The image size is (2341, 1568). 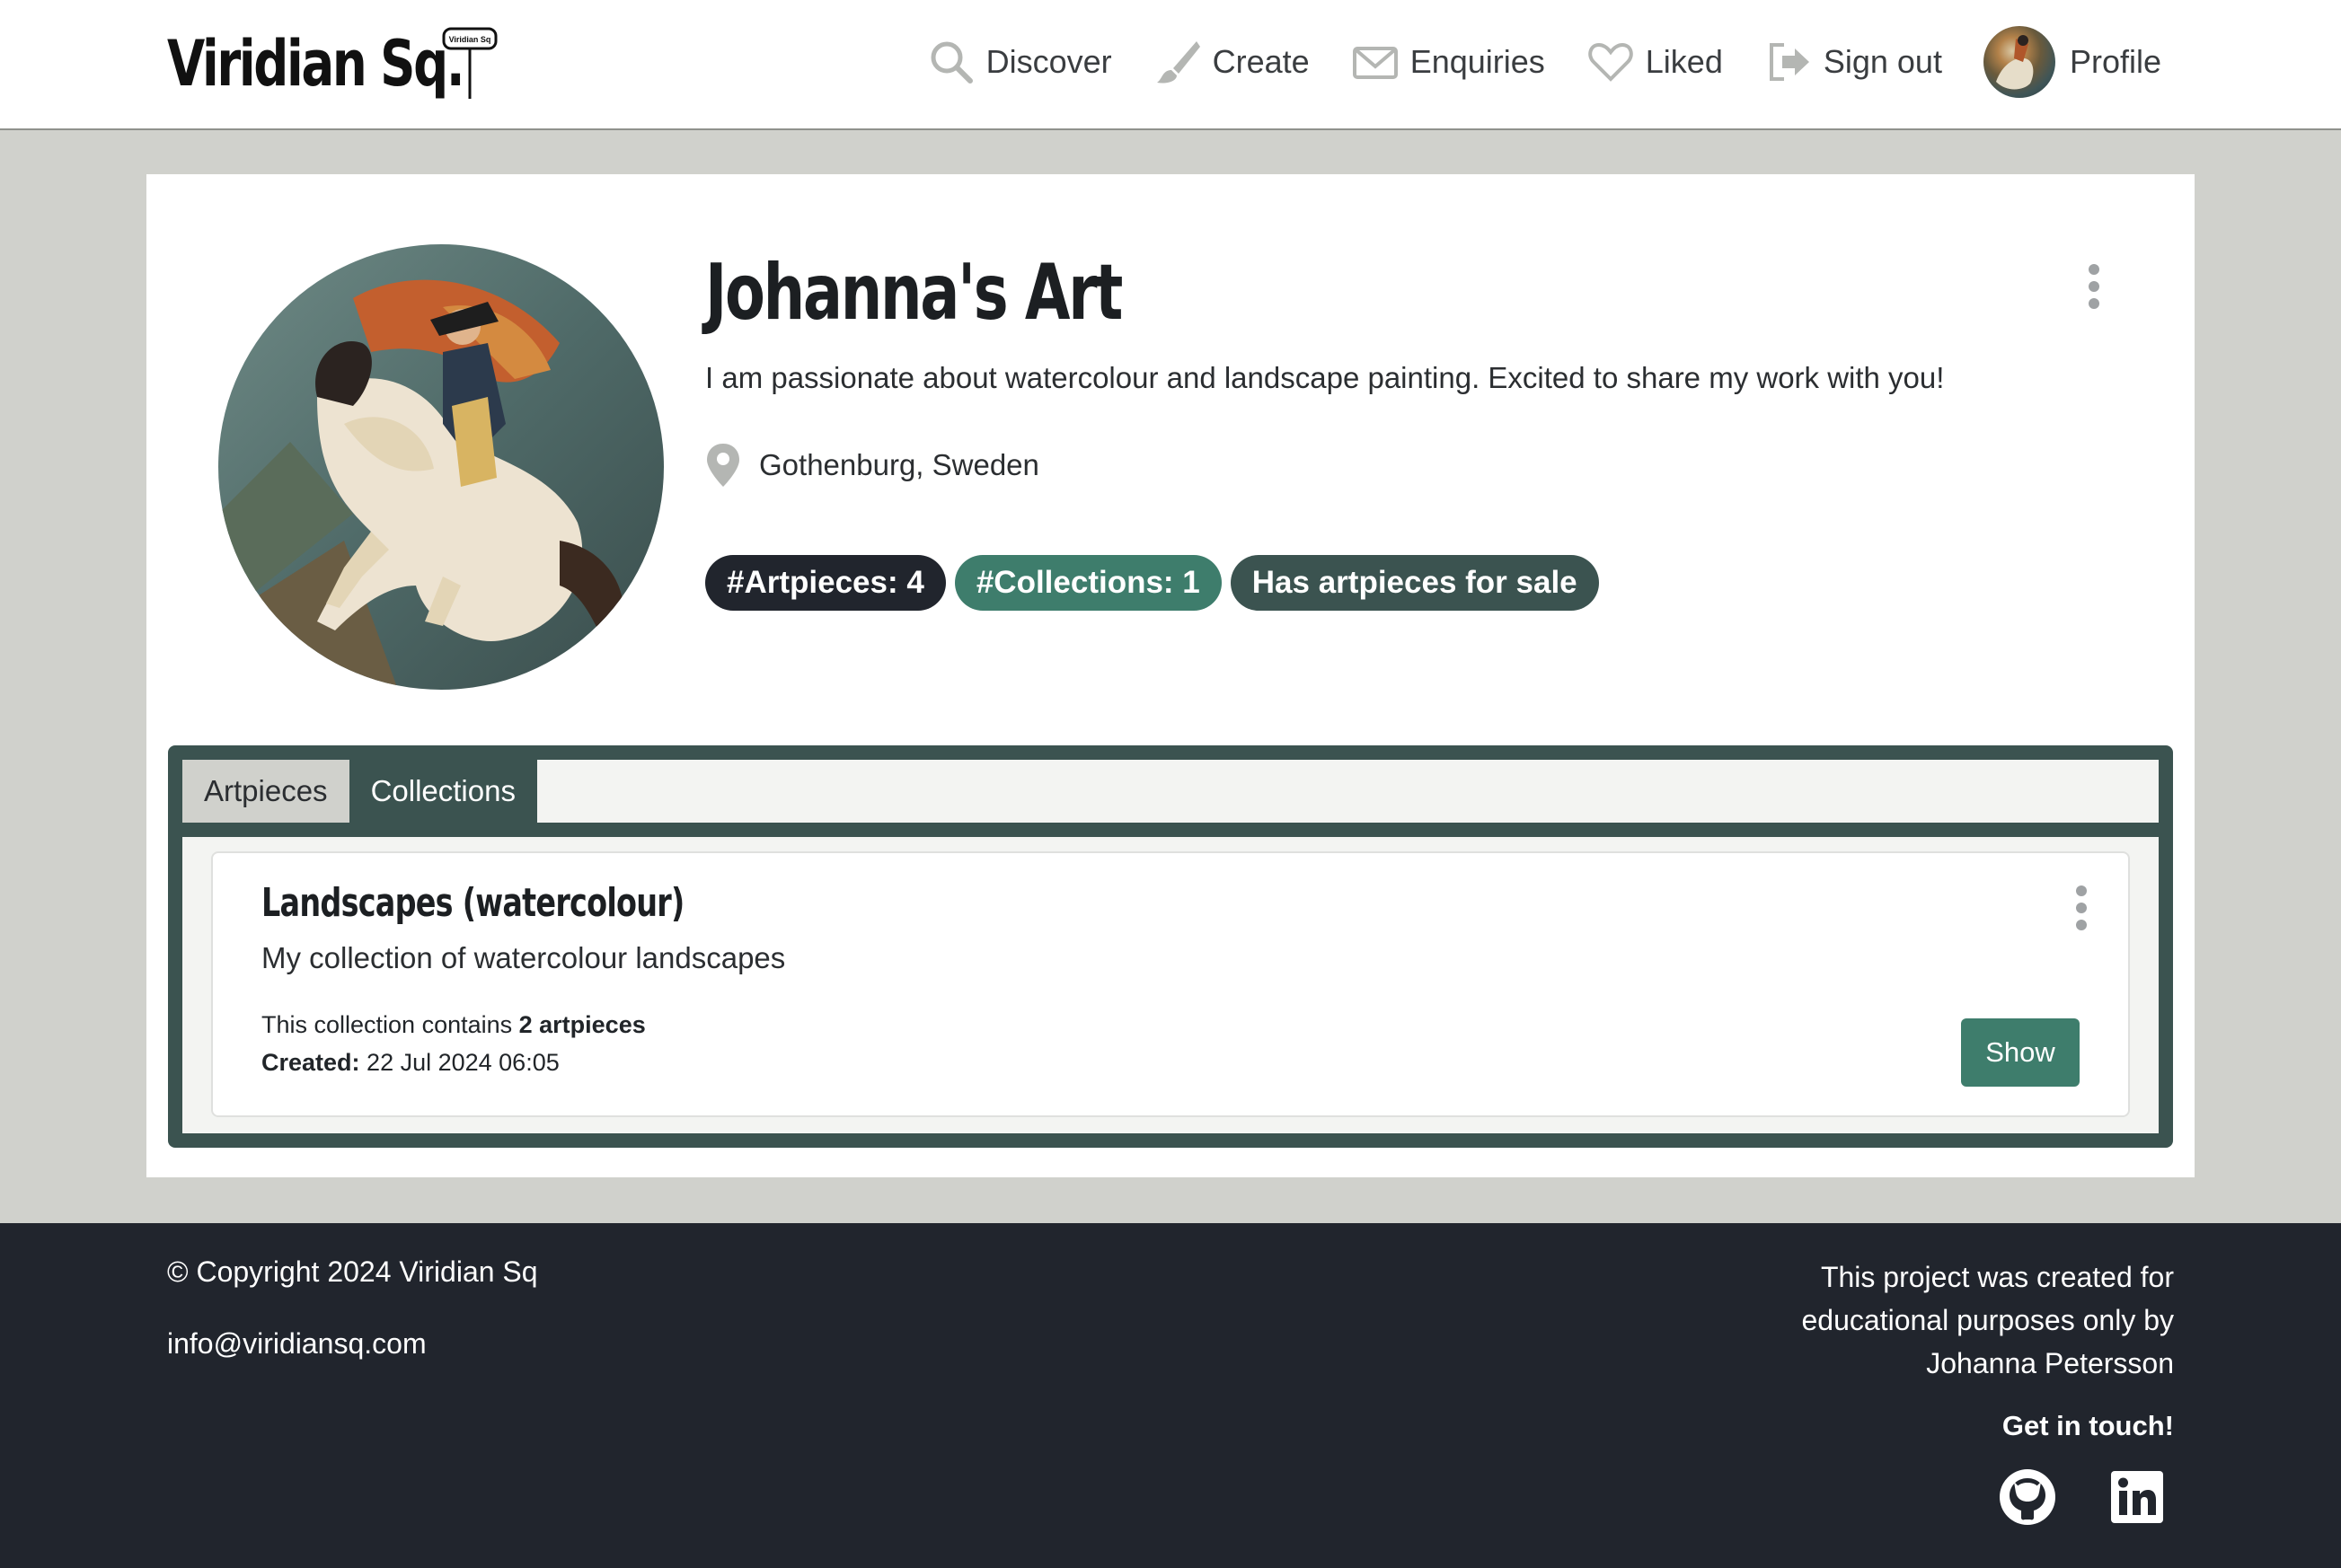 What do you see at coordinates (1477, 61) in the screenshot?
I see `nav-enquiries-label: Enquiries` at bounding box center [1477, 61].